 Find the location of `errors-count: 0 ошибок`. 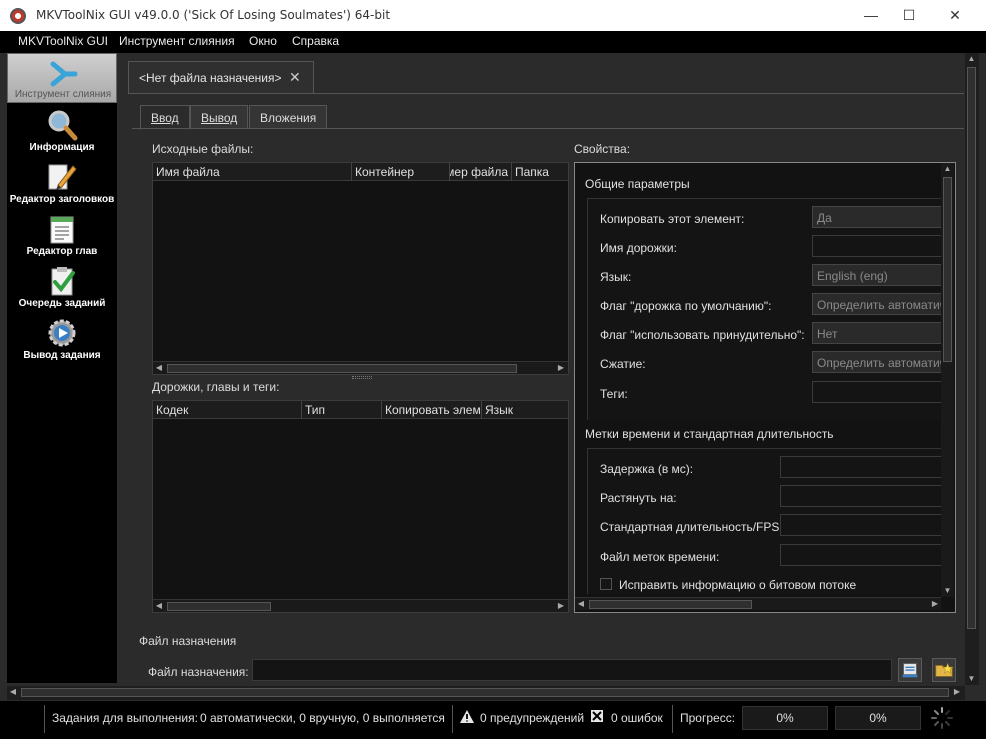

errors-count: 0 ошибок is located at coordinates (637, 718).